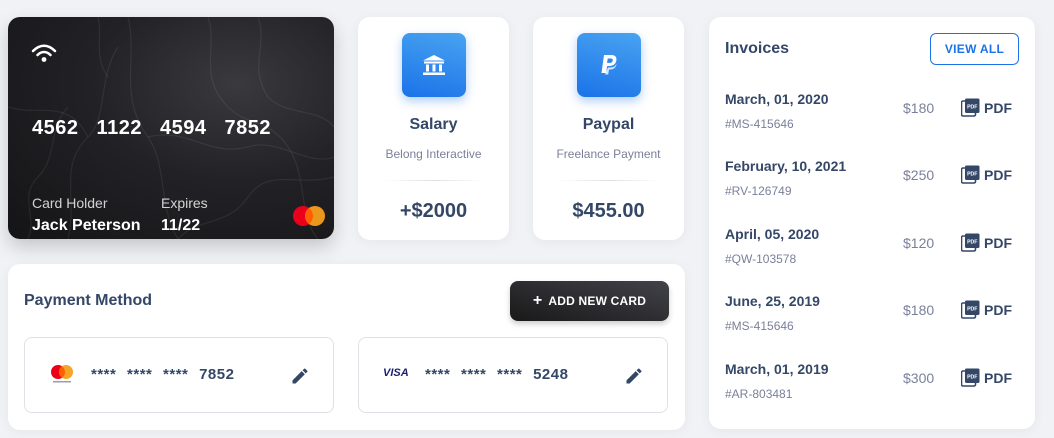 This screenshot has width=1054, height=438. Describe the element at coordinates (608, 211) in the screenshot. I see `paypal-amount: $455.00` at that location.